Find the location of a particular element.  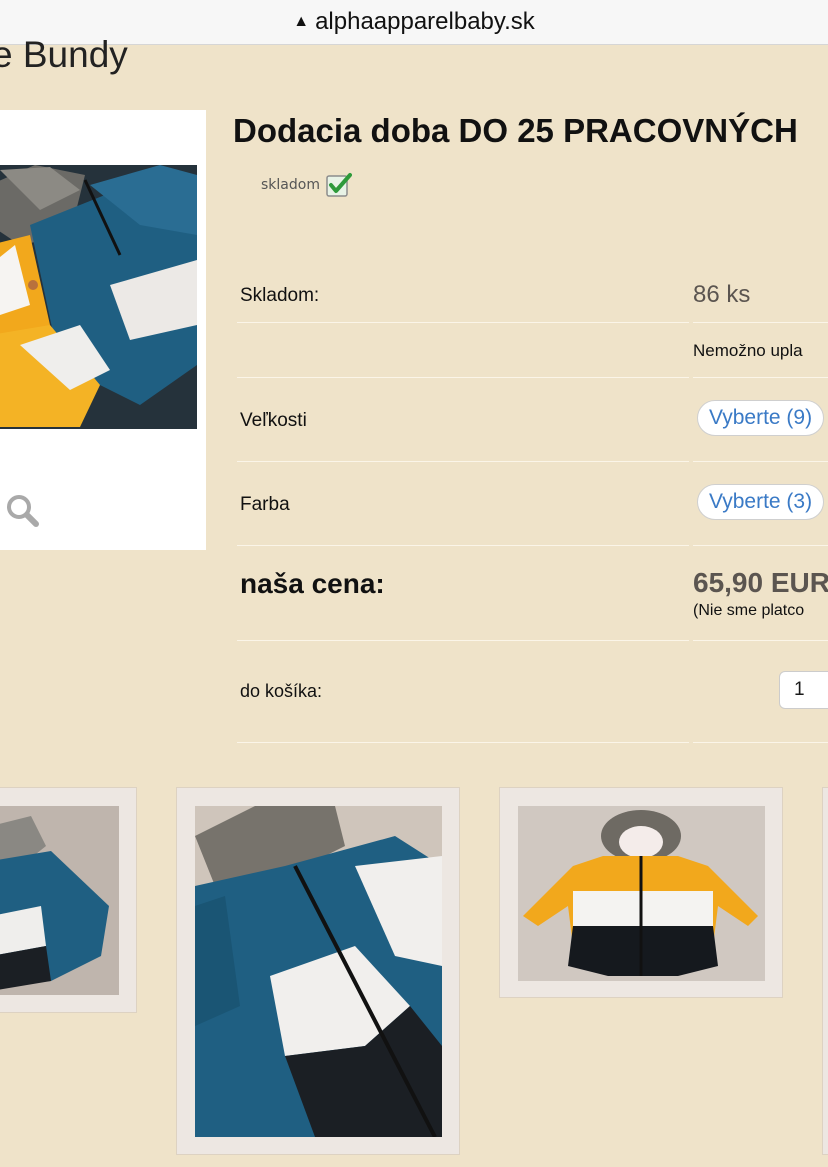

color-row: Farba Vyberte (3) is located at coordinates (532, 504).